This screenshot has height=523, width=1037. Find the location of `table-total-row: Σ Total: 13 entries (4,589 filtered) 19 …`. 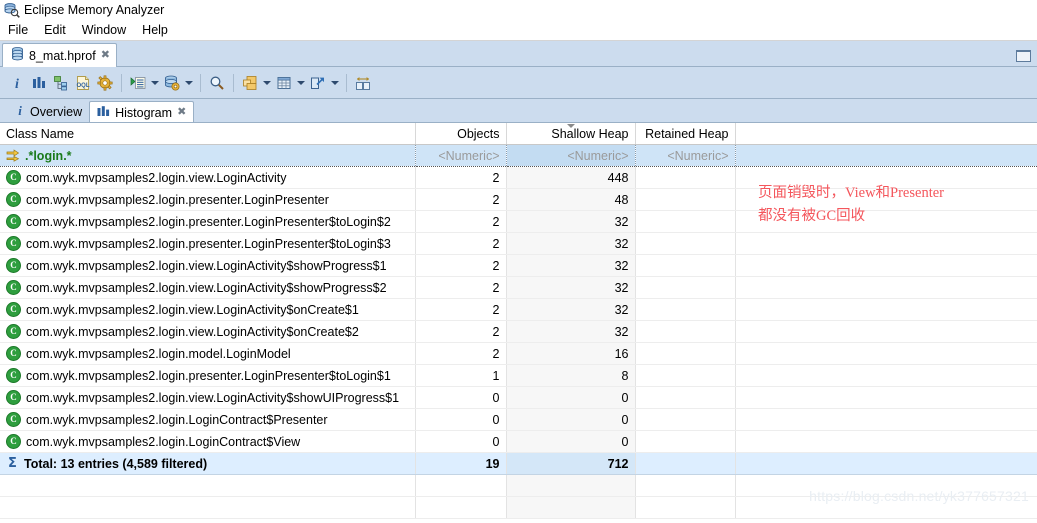

table-total-row: Σ Total: 13 entries (4,589 filtered) 19 … is located at coordinates (518, 463).